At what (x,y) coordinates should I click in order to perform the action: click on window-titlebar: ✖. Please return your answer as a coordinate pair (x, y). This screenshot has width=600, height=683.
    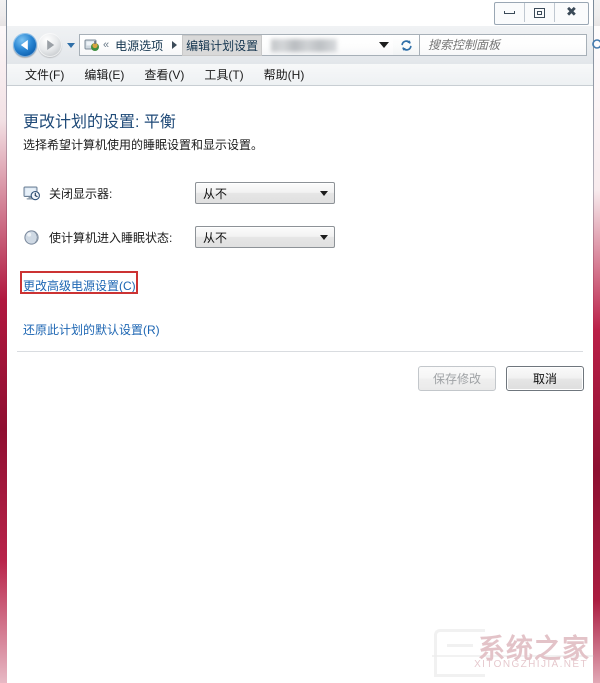
    Looking at the image, I should click on (300, 13).